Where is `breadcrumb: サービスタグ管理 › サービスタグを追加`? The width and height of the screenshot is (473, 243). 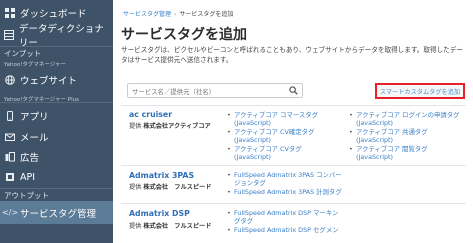
breadcrumb: サービスタグ管理 › サービスタグを追加 is located at coordinates (178, 13).